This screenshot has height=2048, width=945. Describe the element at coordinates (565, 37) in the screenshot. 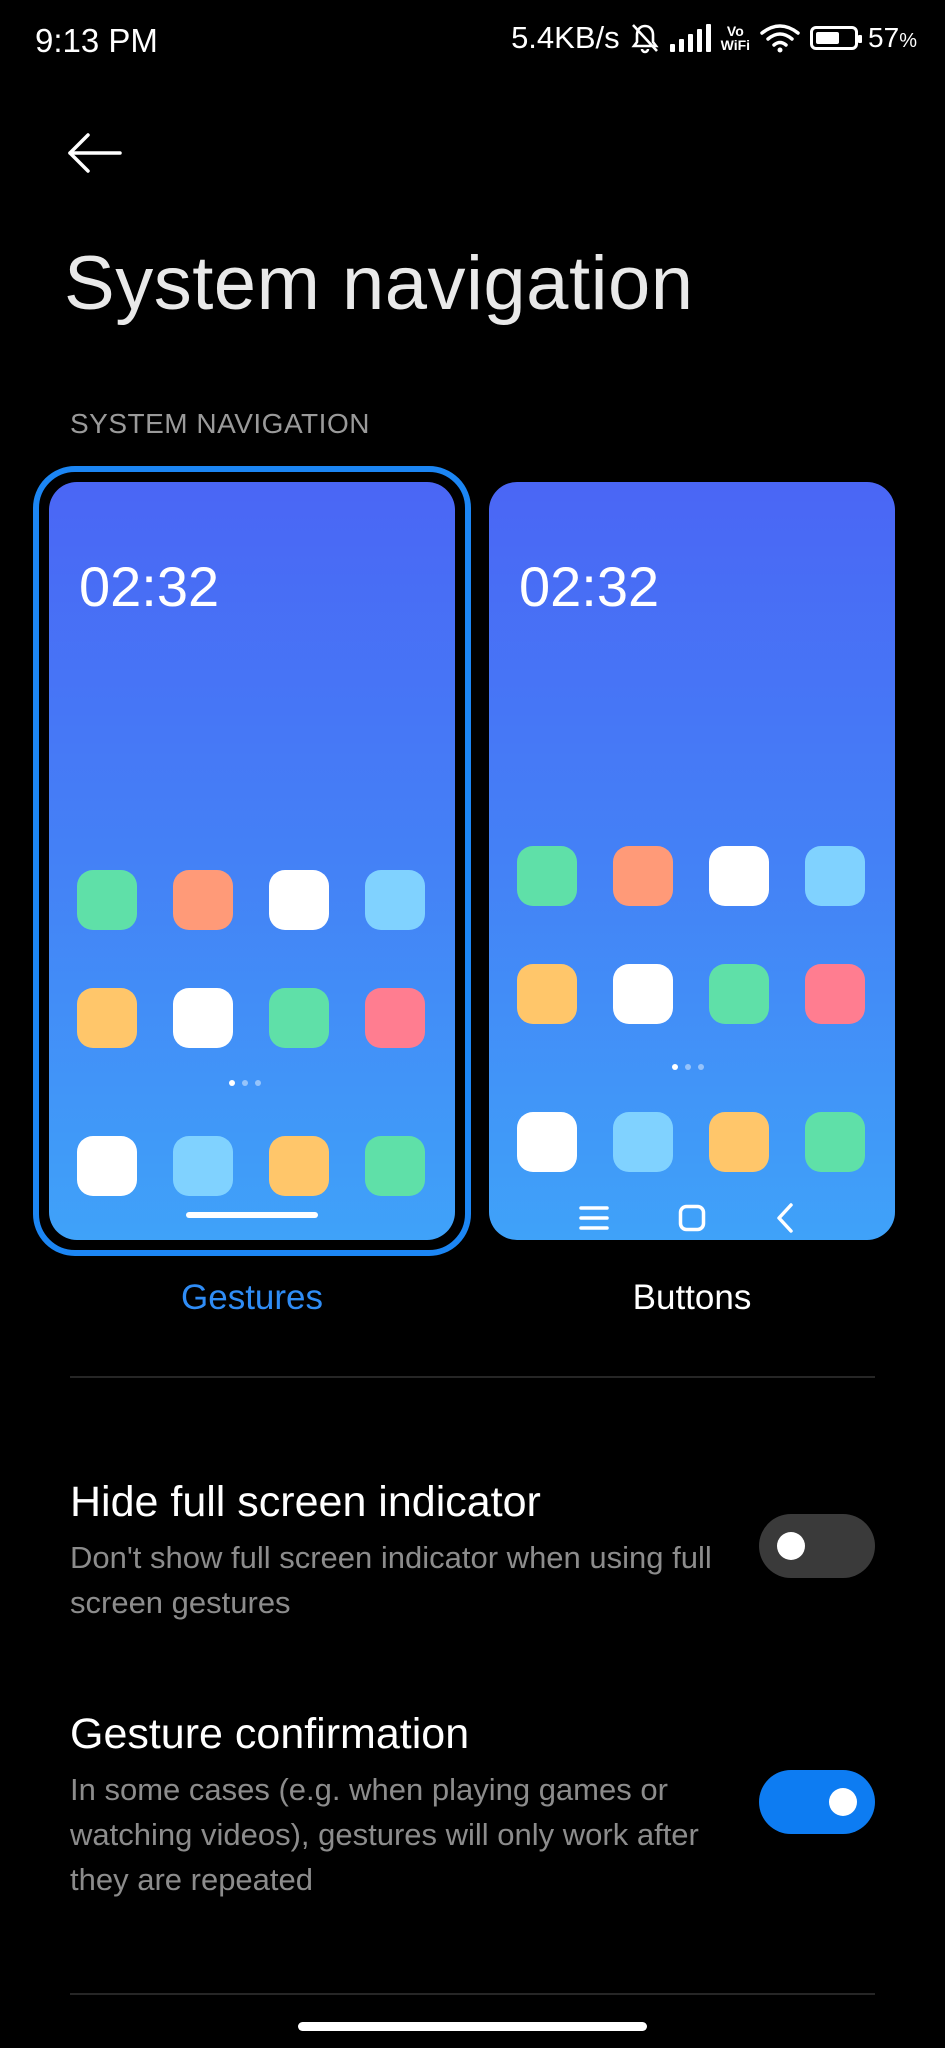

I see `network-speed: 5.4KB/s` at that location.